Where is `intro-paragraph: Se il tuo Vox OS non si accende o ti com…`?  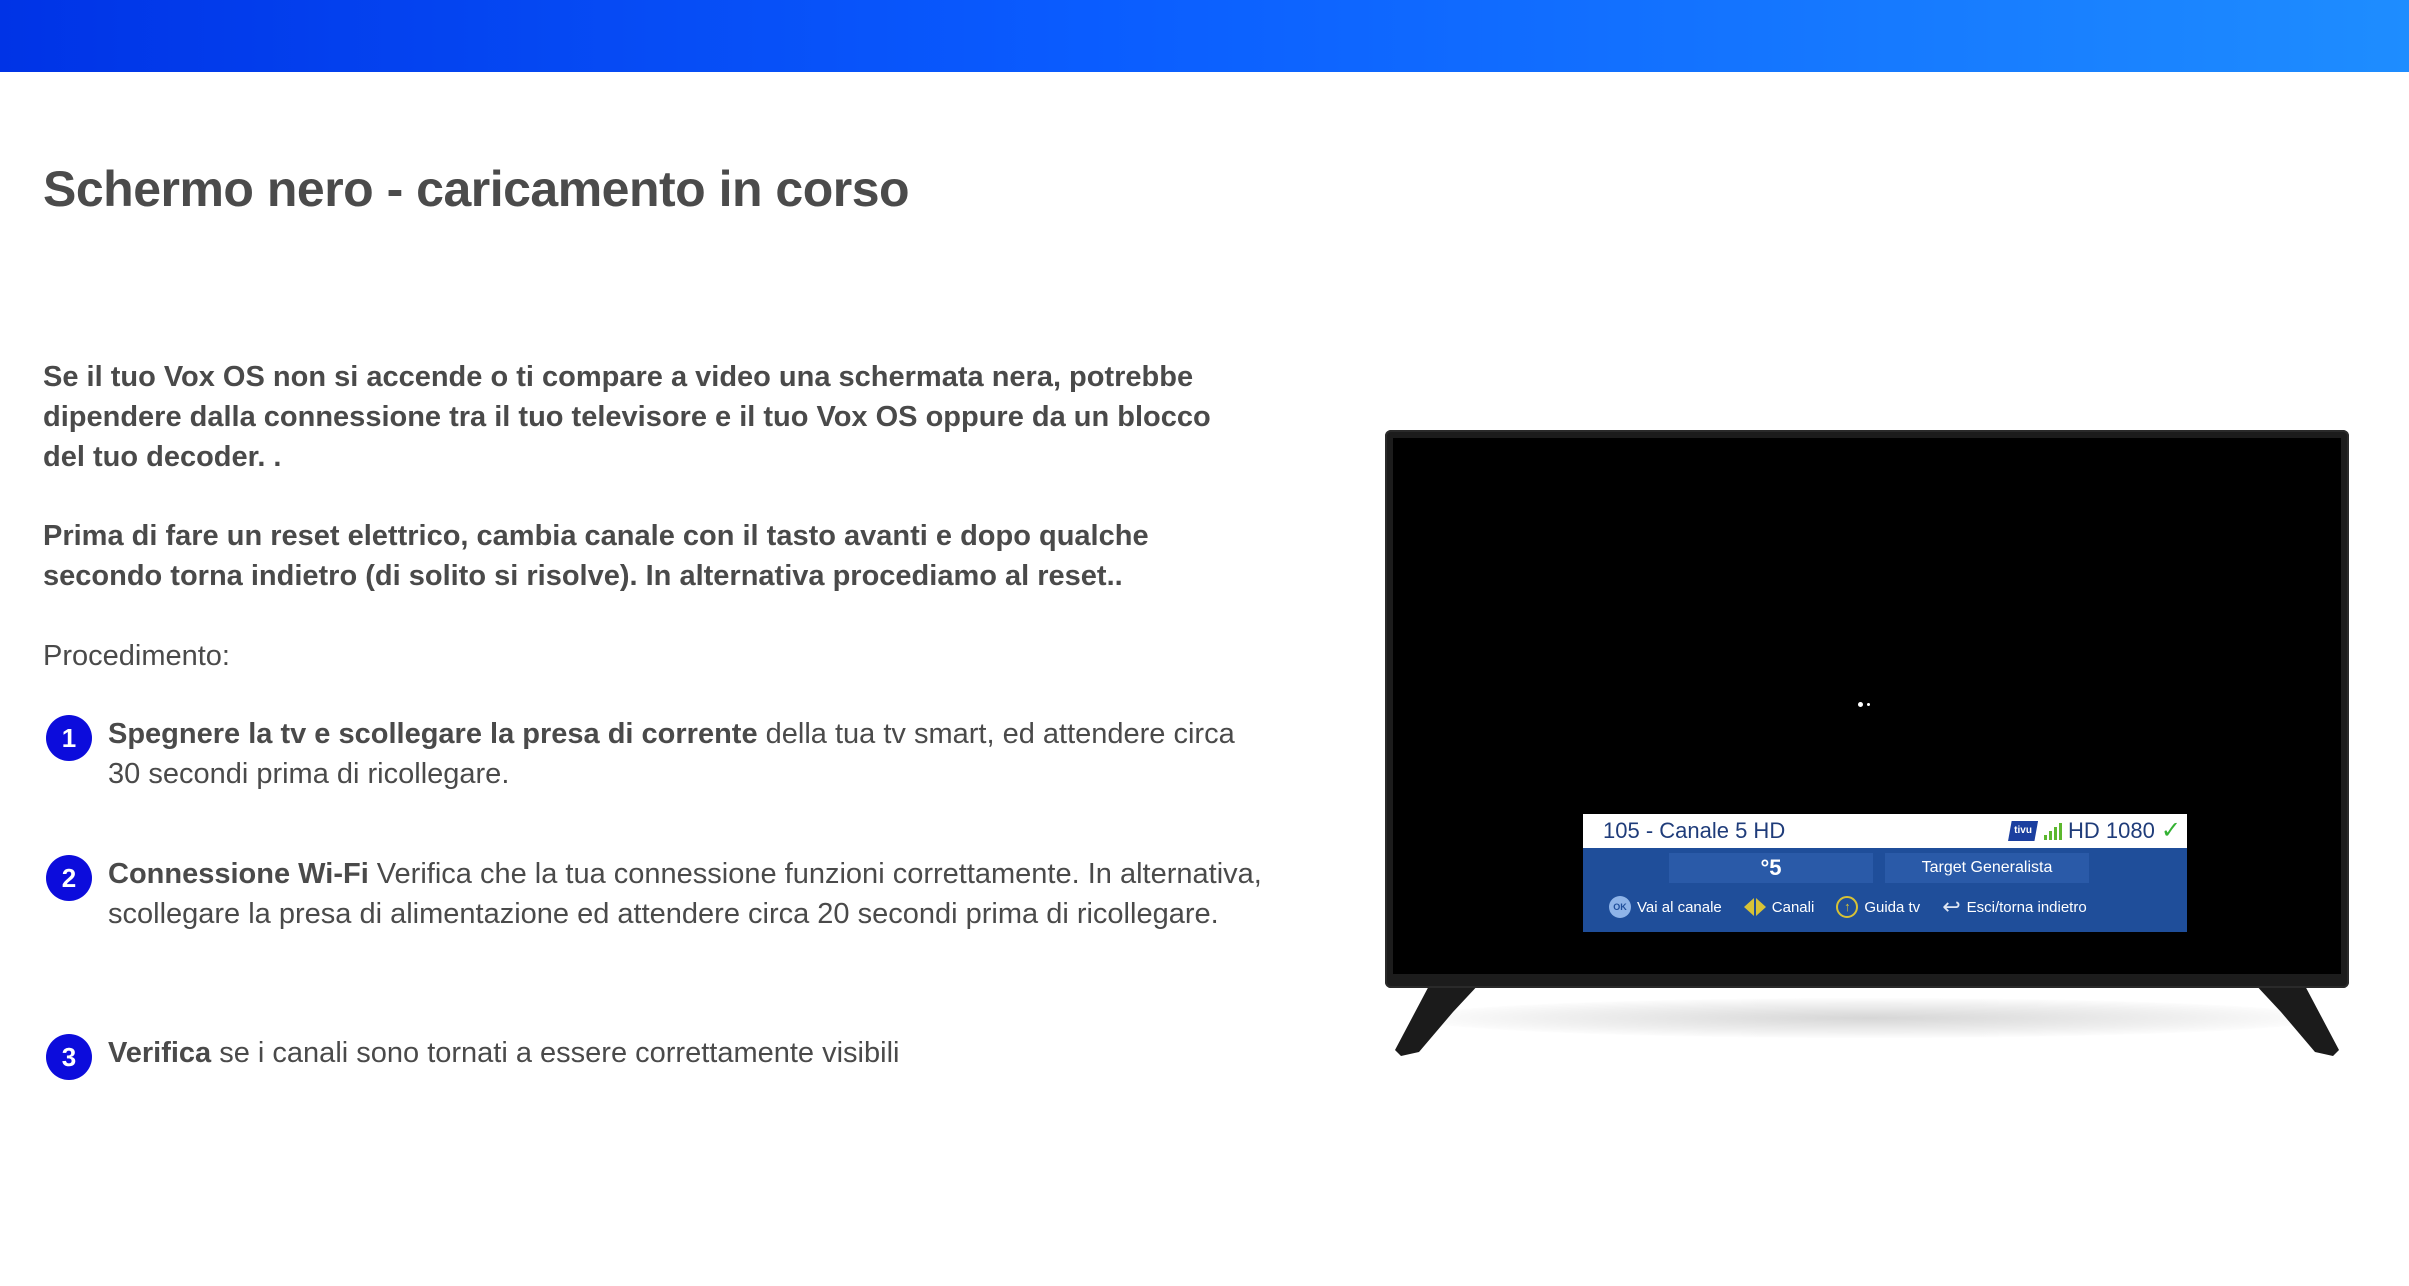
intro-paragraph: Se il tuo Vox OS non si accende o ti com… is located at coordinates (627, 417).